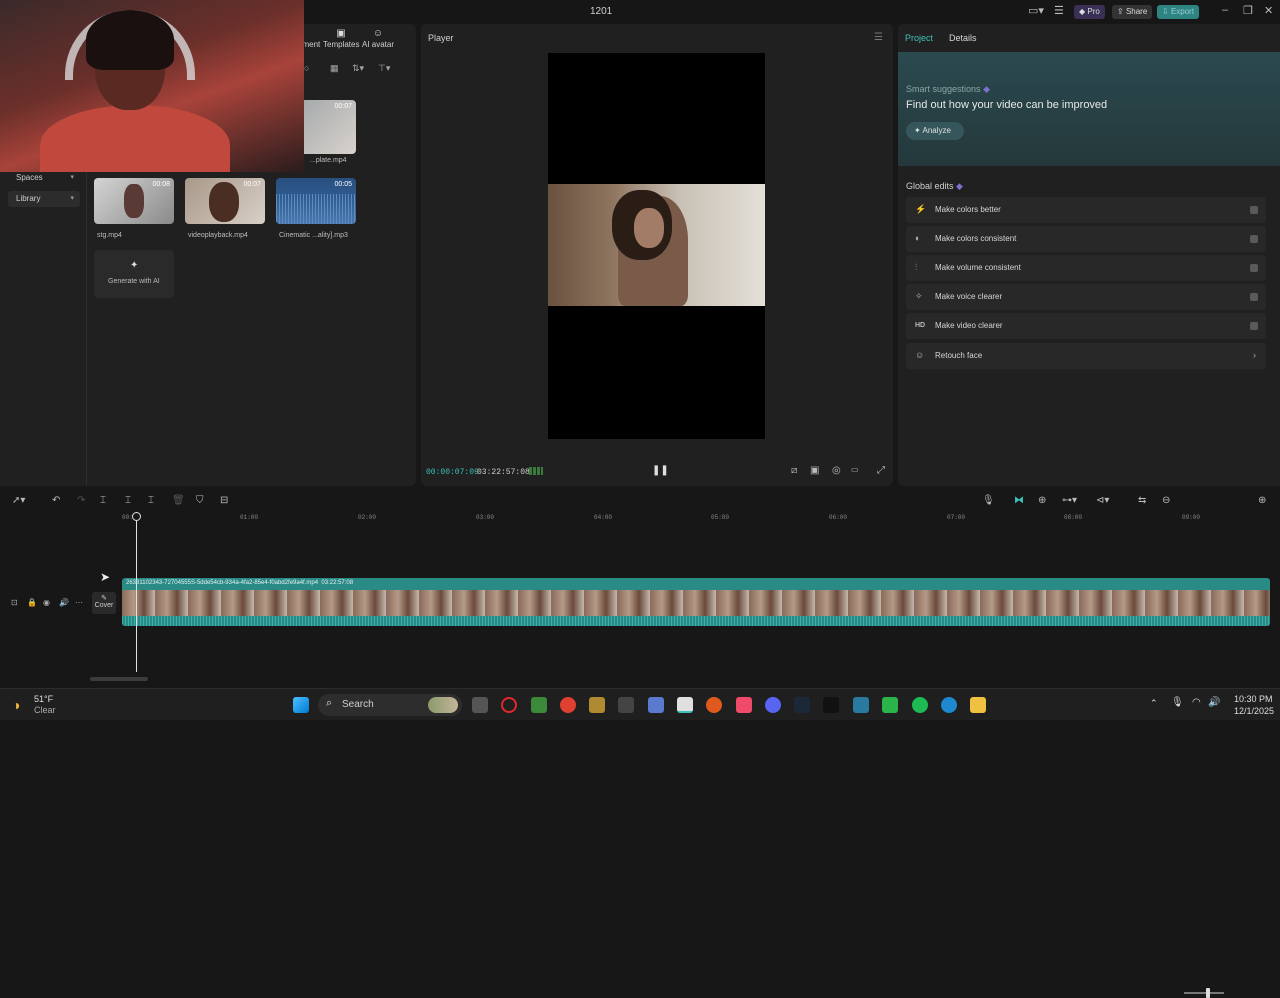 Image resolution: width=1280 pixels, height=998 pixels. What do you see at coordinates (1142, 500) in the screenshot?
I see `fit-icon: ⇆` at bounding box center [1142, 500].